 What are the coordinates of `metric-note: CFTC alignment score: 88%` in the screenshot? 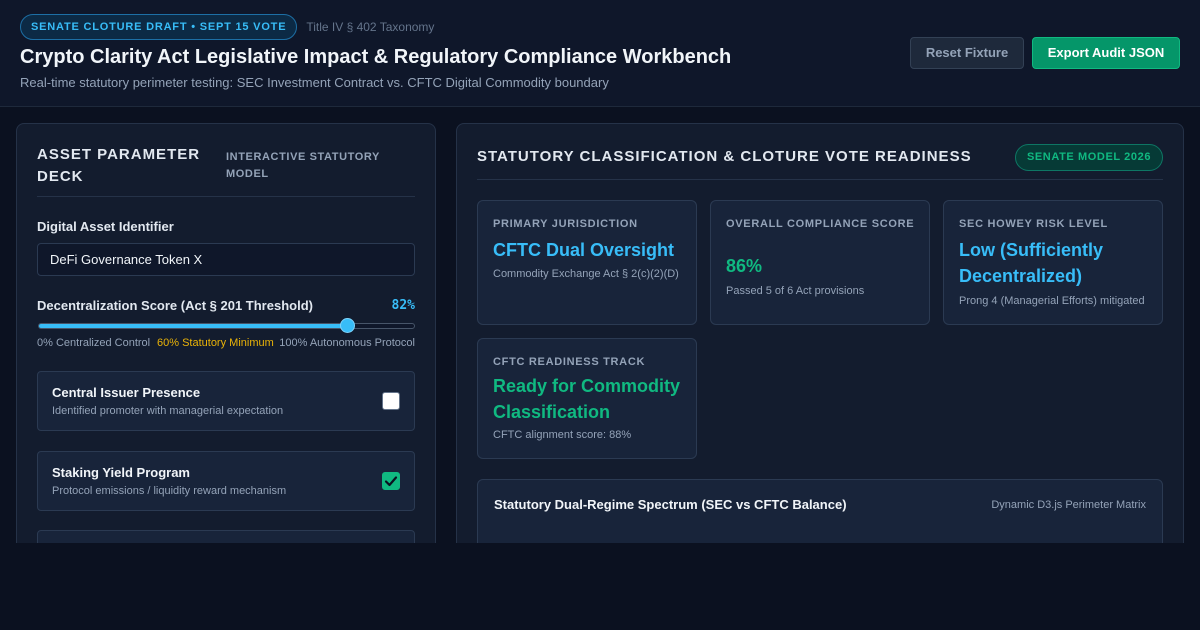 It's located at (562, 435).